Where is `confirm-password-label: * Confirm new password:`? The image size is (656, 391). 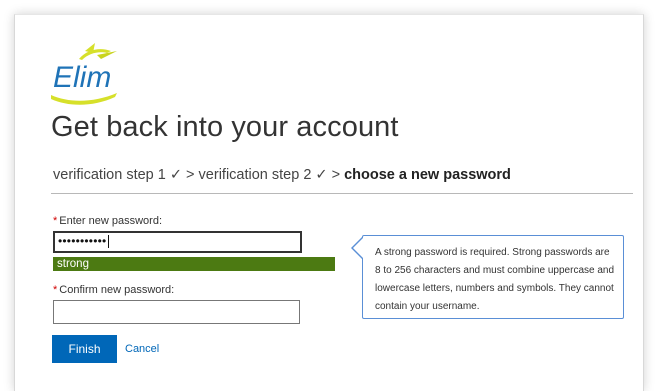 confirm-password-label: * Confirm new password: is located at coordinates (113, 290).